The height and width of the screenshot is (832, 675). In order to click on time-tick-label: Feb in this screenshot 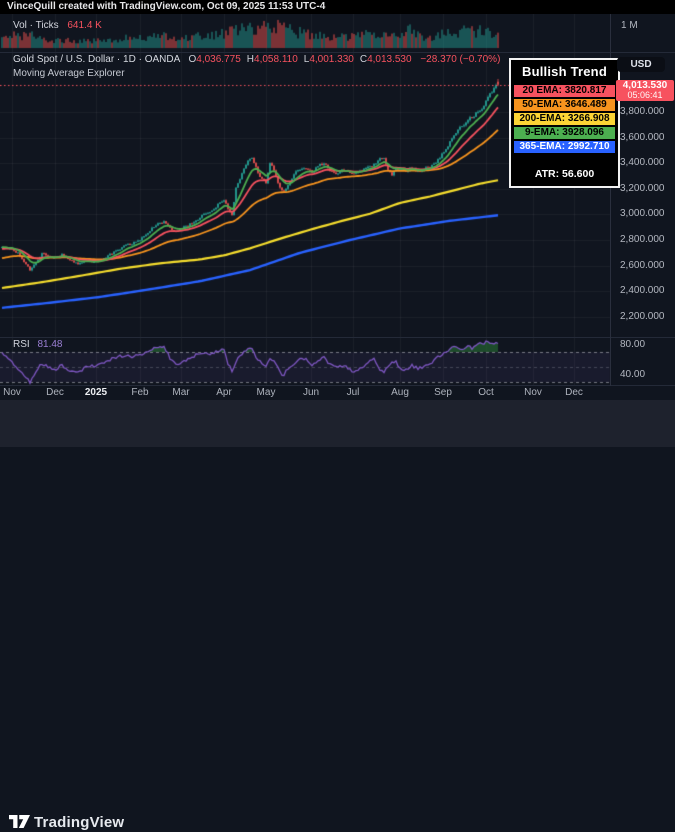, I will do `click(140, 392)`.